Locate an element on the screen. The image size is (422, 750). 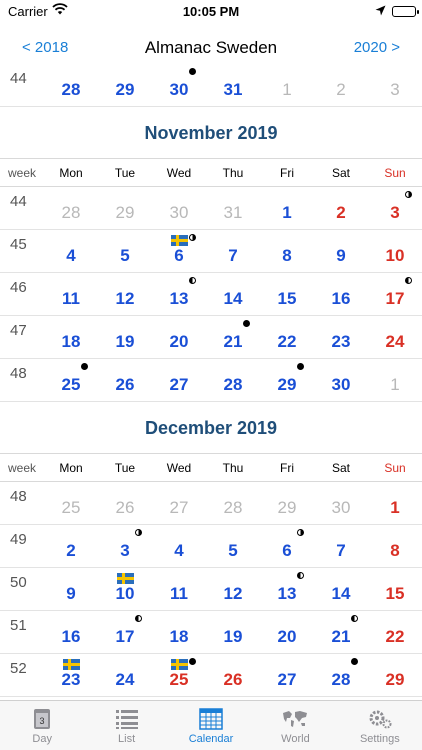
week-row: 50 9 10 11 12 13 14 15 is located at coordinates (211, 589).